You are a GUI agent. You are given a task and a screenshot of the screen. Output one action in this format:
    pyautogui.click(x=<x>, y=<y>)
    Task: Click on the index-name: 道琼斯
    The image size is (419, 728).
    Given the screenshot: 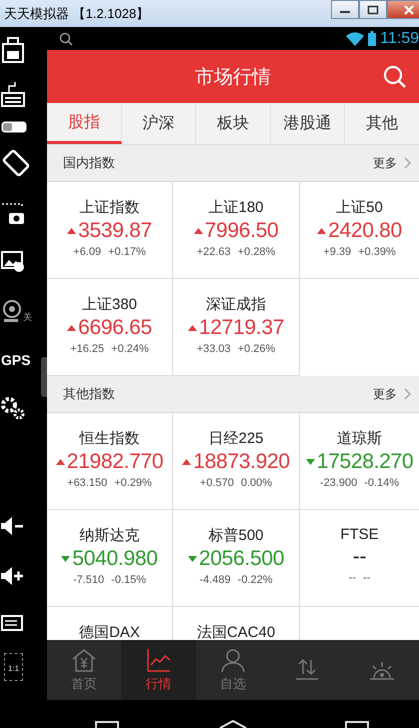 What is the action you would take?
    pyautogui.click(x=359, y=438)
    